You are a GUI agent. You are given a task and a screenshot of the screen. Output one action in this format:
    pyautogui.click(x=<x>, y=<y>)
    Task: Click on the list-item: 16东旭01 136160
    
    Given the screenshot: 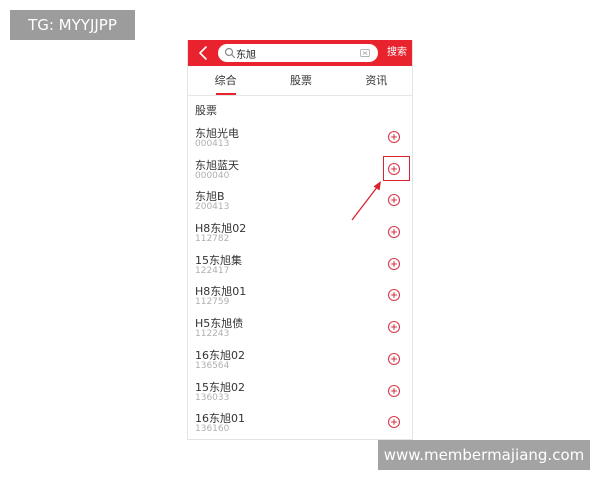 What is the action you would take?
    pyautogui.click(x=300, y=423)
    